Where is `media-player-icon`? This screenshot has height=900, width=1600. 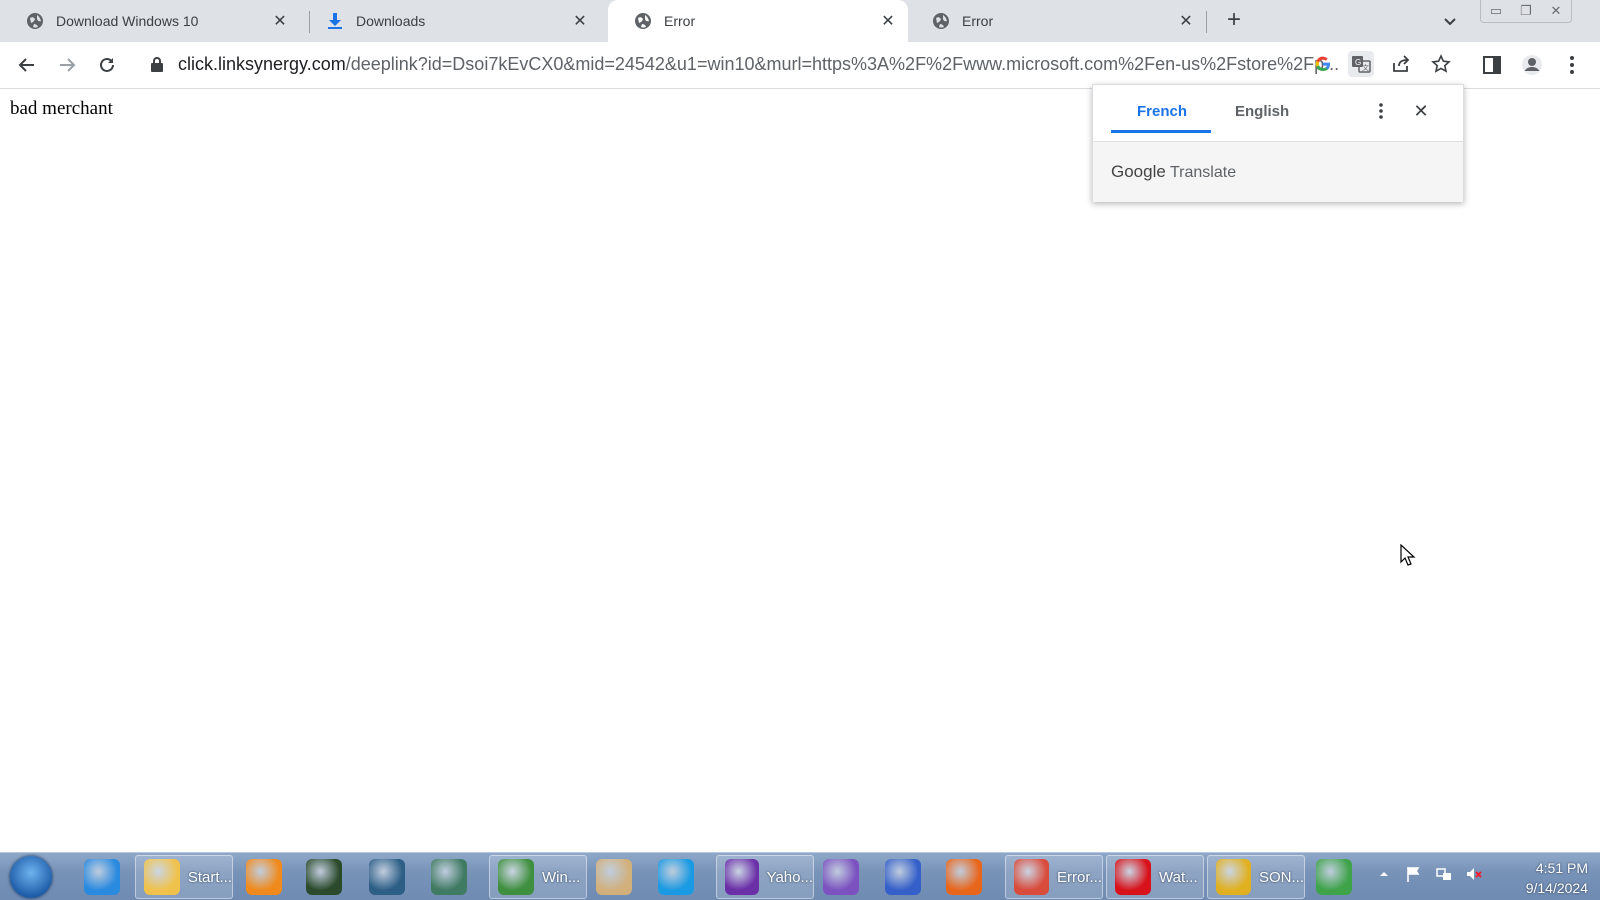 media-player-icon is located at coordinates (264, 877).